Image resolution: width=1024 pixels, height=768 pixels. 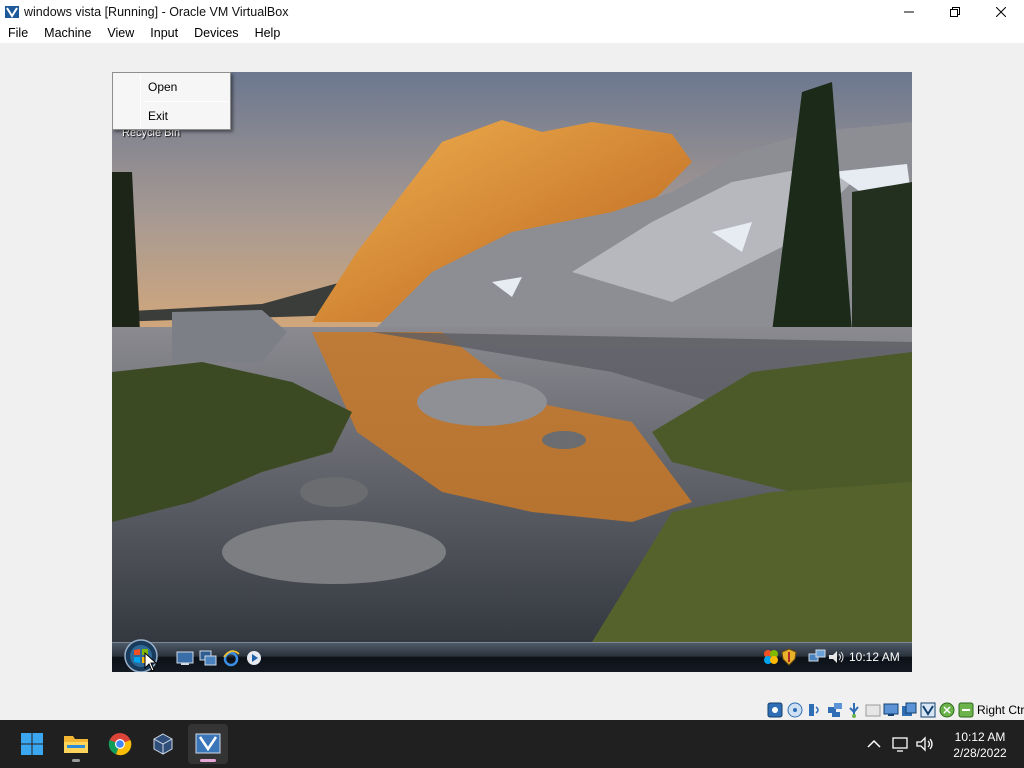 I want to click on shared-folders-icon, so click(x=873, y=710).